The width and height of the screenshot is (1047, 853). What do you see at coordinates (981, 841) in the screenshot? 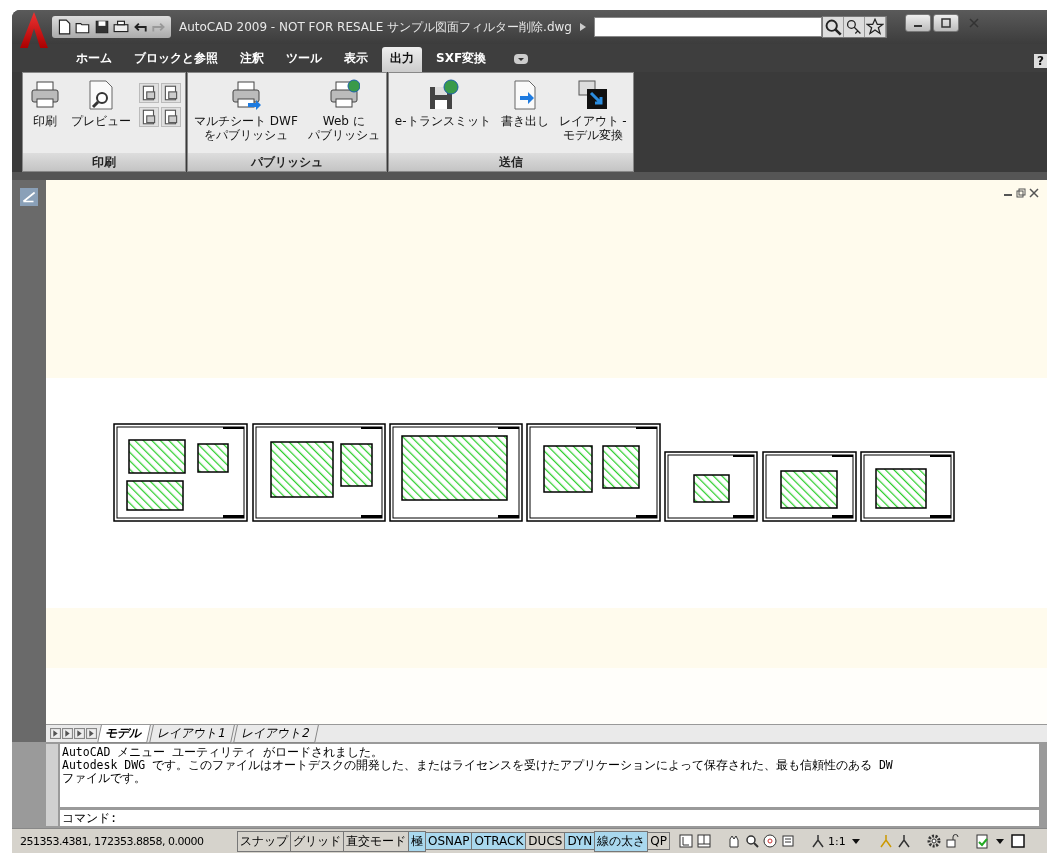
I see `clipboard-check-icon` at bounding box center [981, 841].